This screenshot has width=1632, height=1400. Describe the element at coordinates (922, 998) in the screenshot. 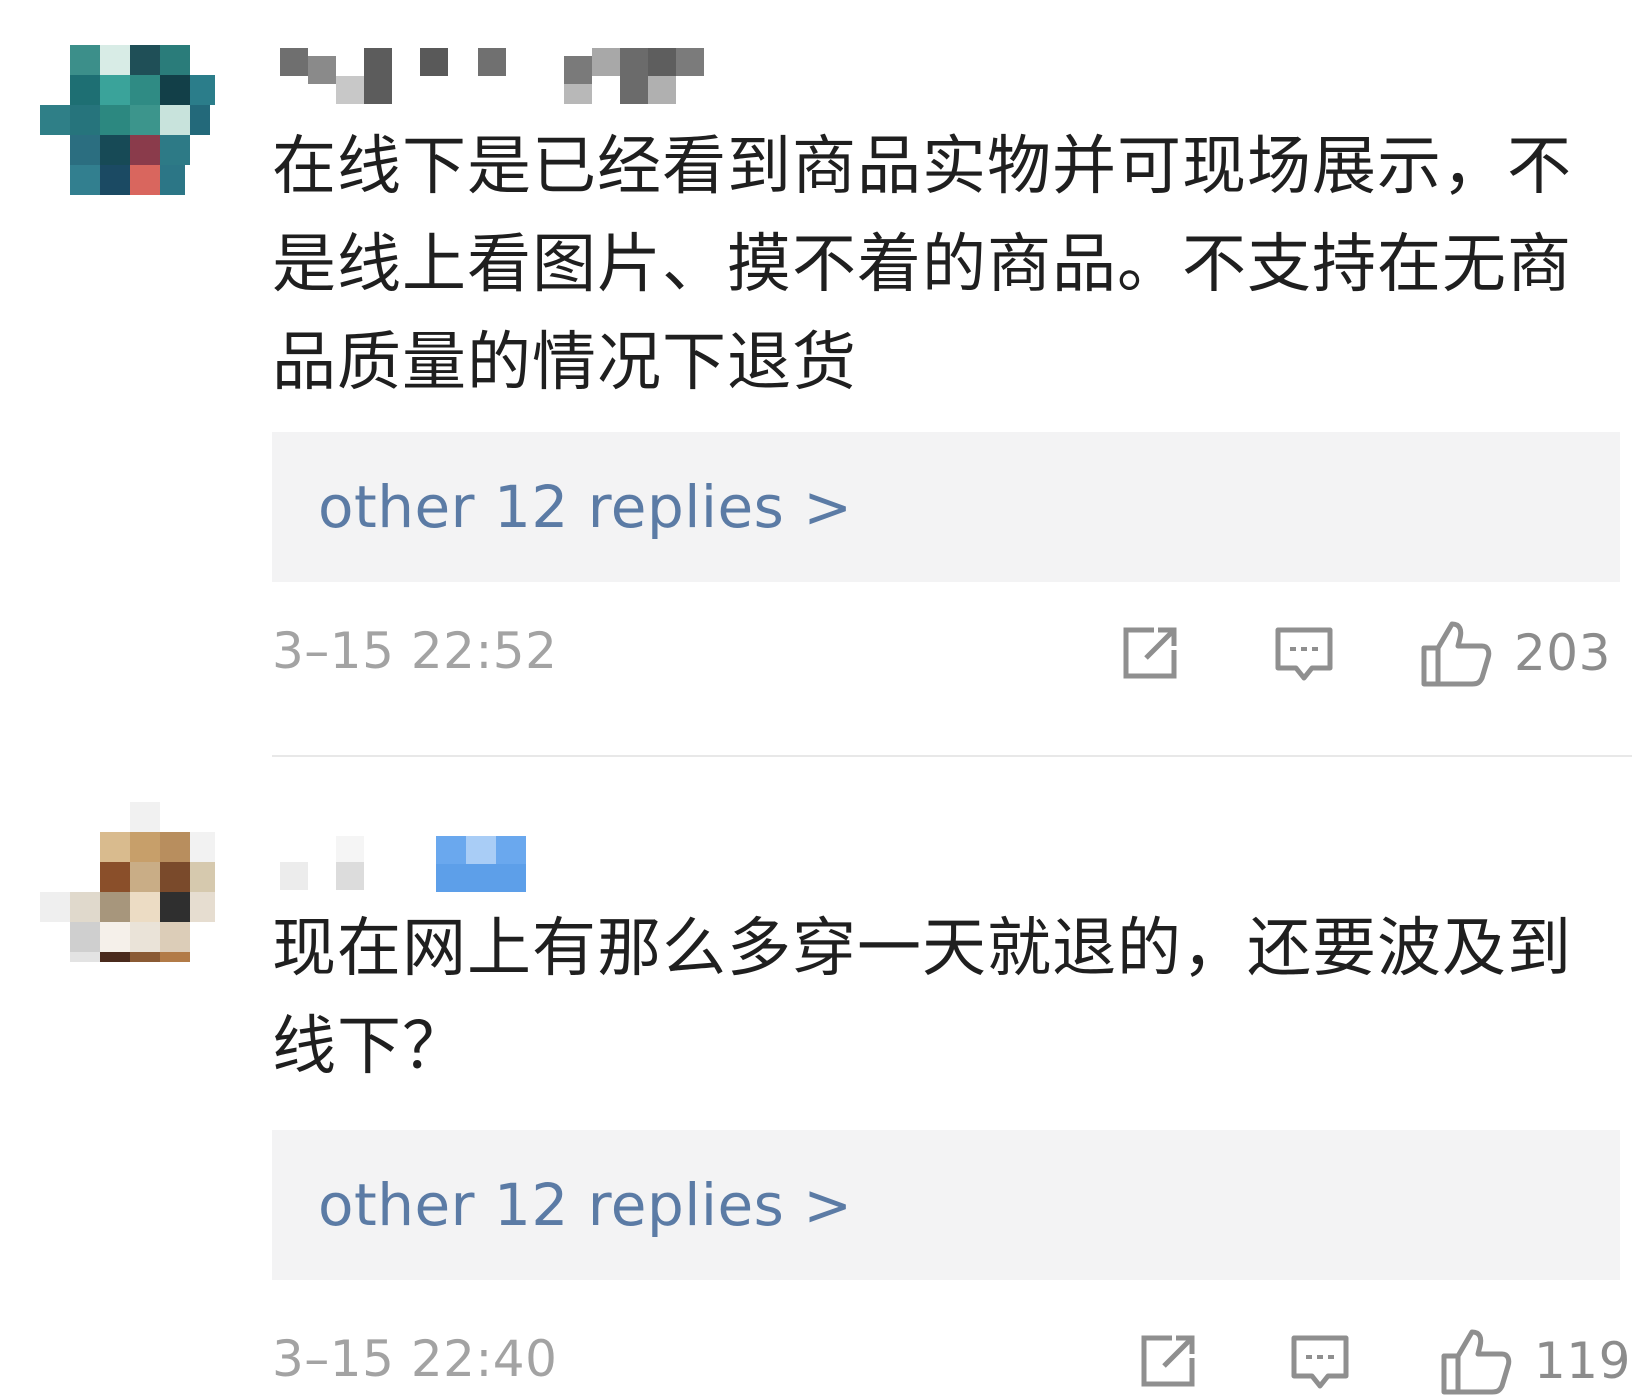

I see `comment-text: 现在网上有那么多穿一天就退的，还要波及到线下？` at that location.